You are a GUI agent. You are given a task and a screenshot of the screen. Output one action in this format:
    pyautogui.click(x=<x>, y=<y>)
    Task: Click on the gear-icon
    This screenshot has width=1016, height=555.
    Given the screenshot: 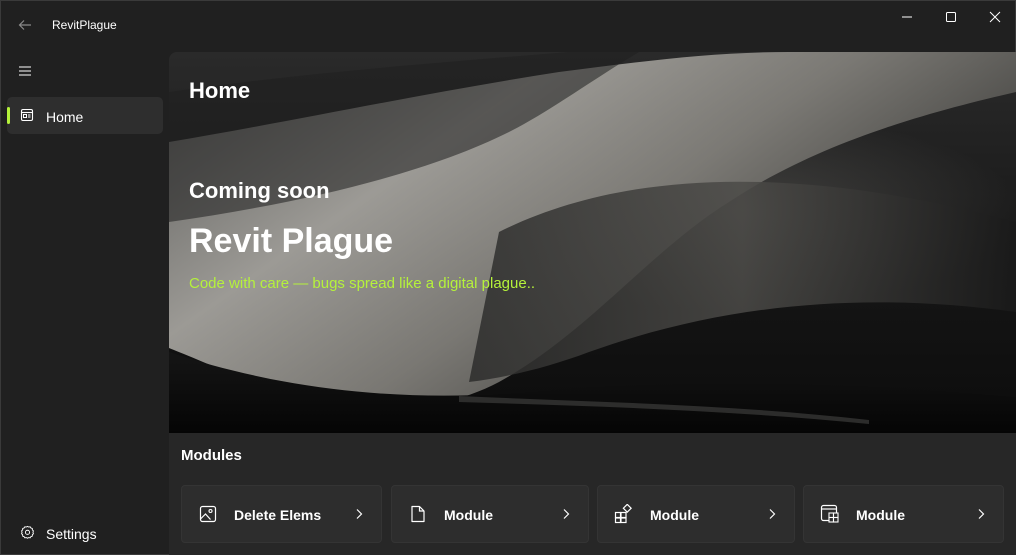 What is the action you would take?
    pyautogui.click(x=27, y=532)
    